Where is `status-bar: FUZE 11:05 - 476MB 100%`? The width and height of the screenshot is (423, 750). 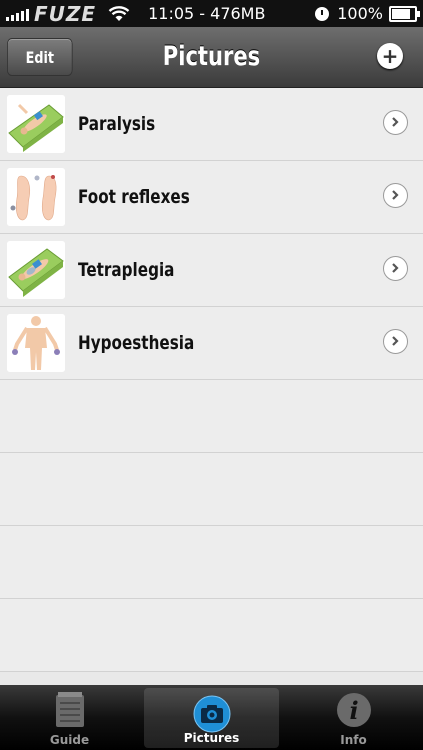
status-bar: FUZE 11:05 - 476MB 100% is located at coordinates (211, 13).